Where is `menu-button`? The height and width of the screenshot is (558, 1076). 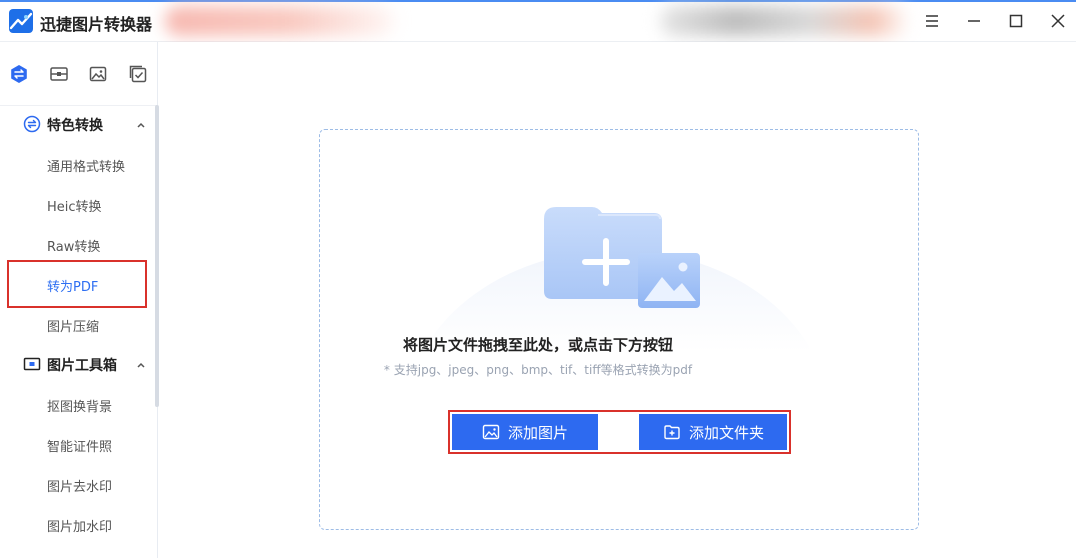
menu-button is located at coordinates (932, 21).